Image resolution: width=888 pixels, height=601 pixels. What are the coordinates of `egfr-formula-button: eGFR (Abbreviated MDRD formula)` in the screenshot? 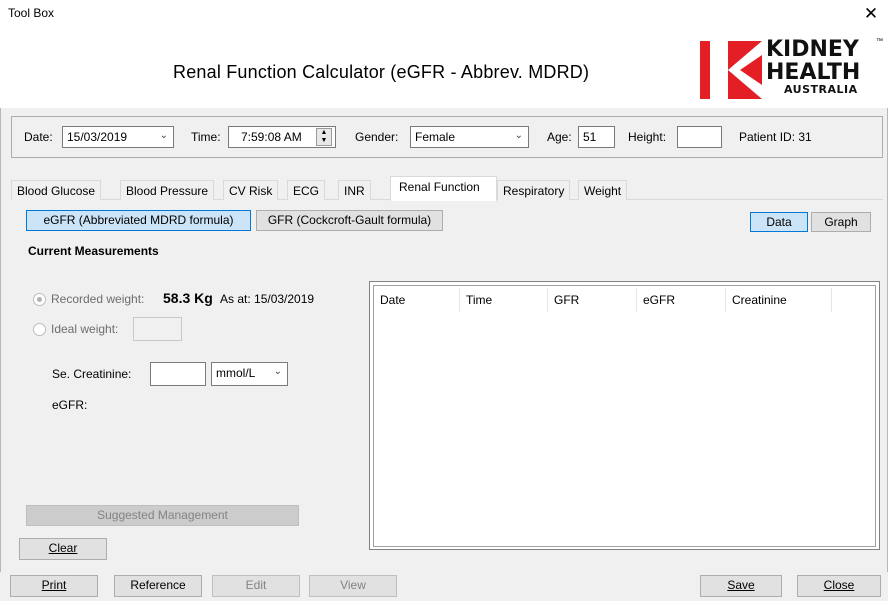 It's located at (138, 220).